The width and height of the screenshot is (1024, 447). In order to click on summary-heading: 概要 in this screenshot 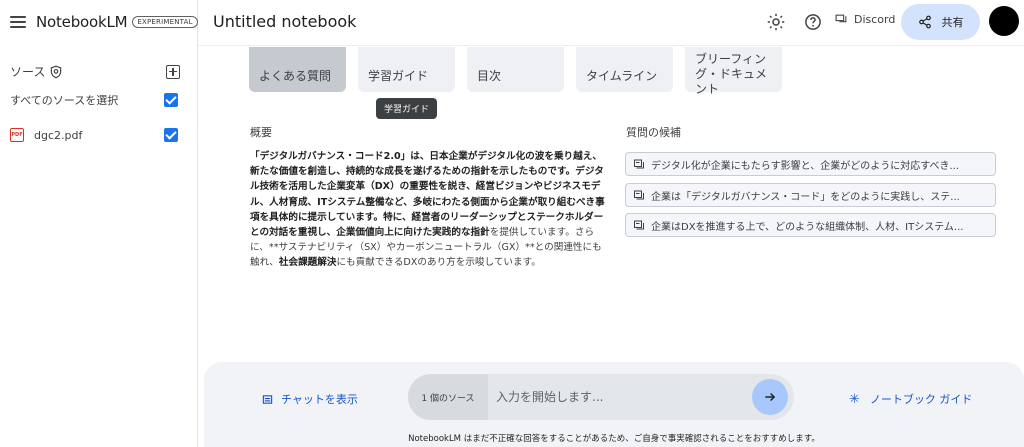, I will do `click(261, 132)`.